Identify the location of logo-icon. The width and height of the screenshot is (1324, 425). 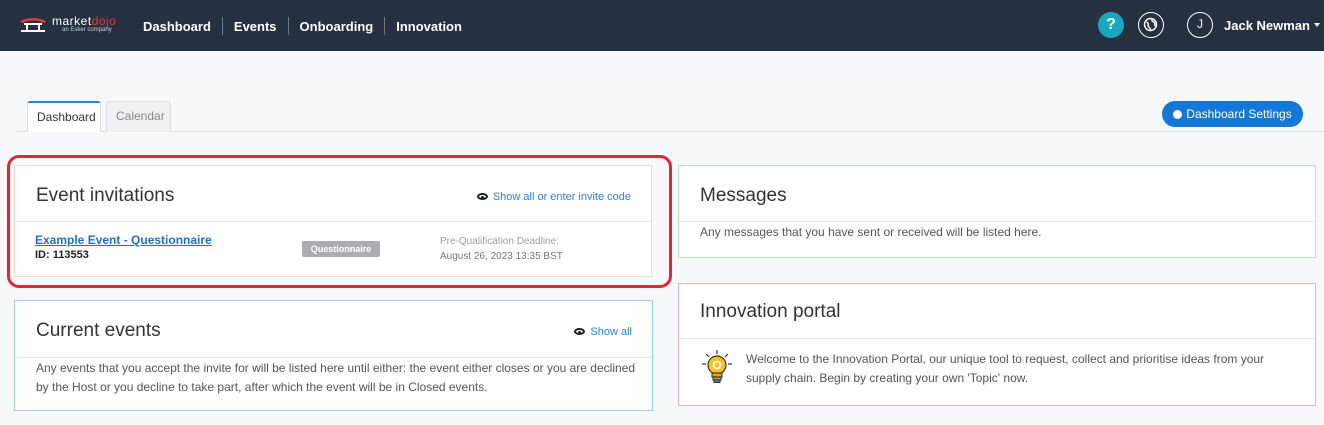
(33, 25).